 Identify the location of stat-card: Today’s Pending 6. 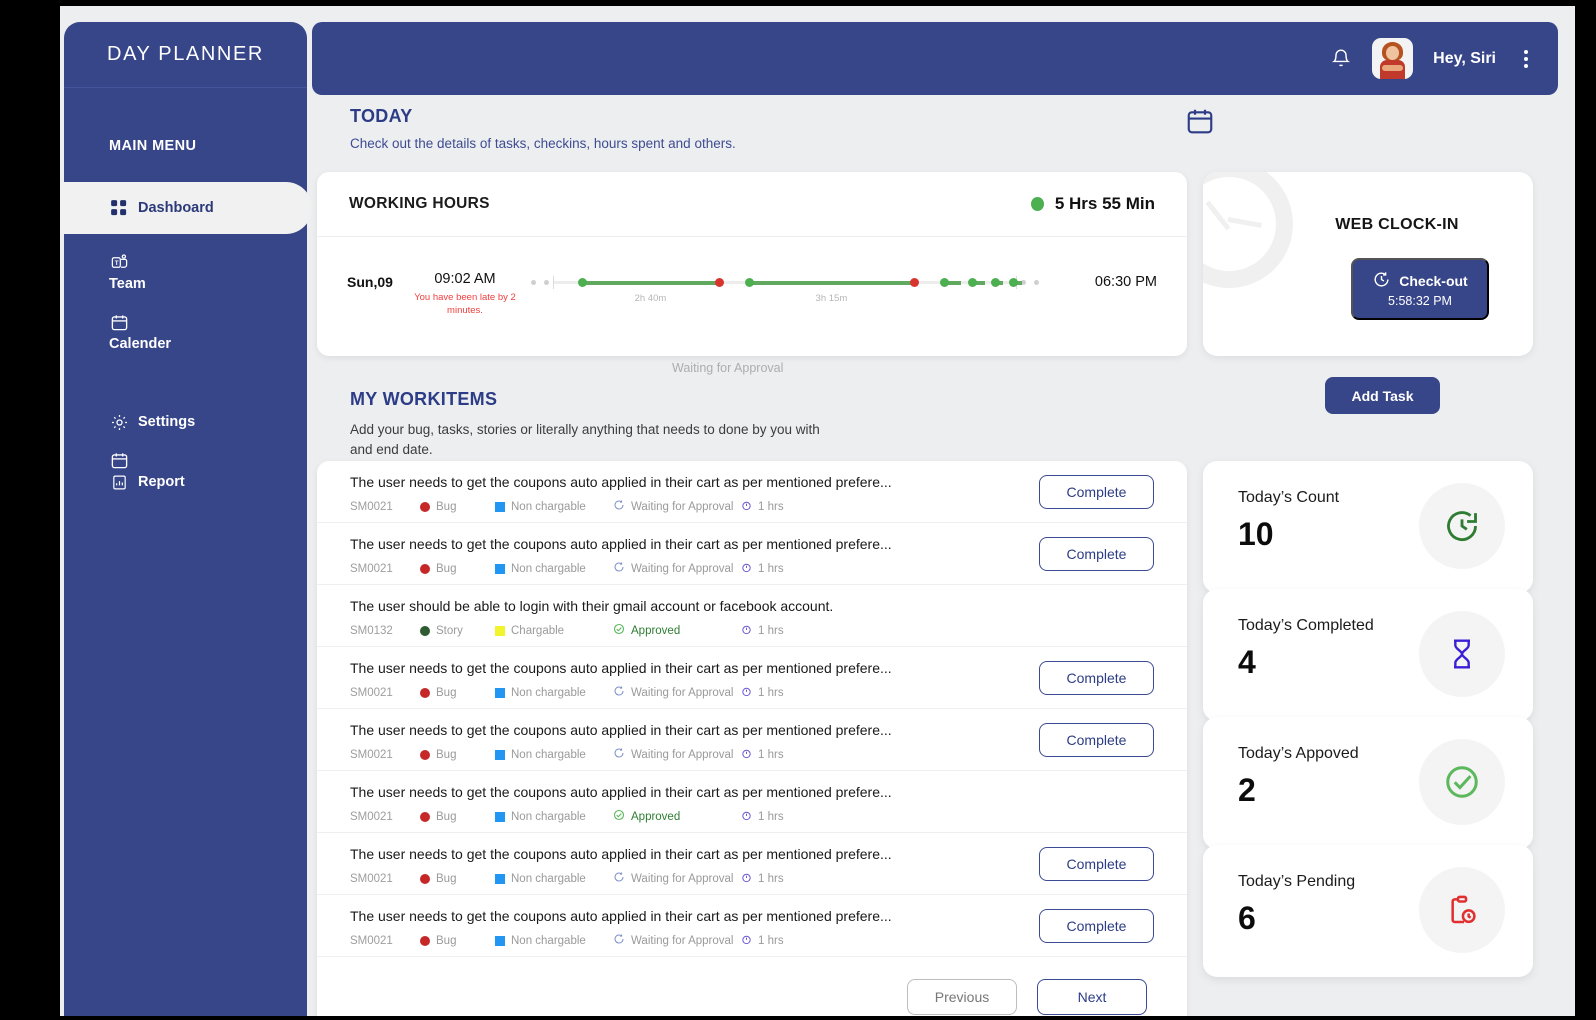
(1368, 911).